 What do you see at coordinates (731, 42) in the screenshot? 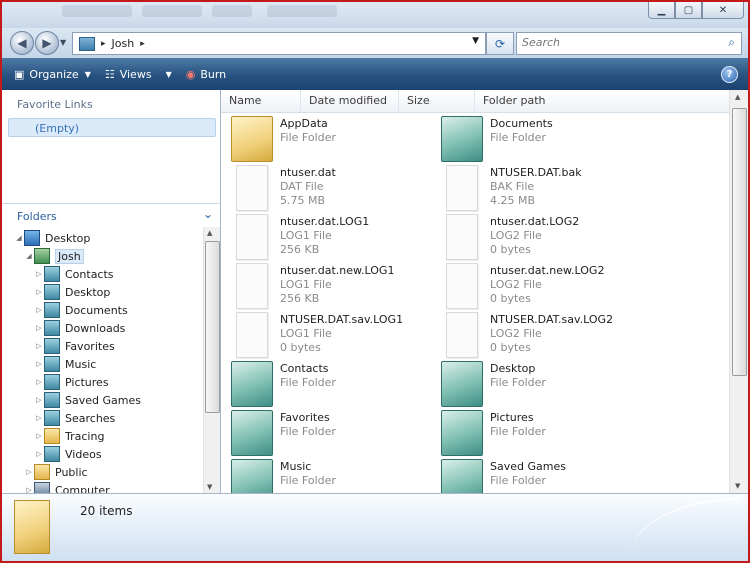
I see `search-icon: ⌕` at bounding box center [731, 42].